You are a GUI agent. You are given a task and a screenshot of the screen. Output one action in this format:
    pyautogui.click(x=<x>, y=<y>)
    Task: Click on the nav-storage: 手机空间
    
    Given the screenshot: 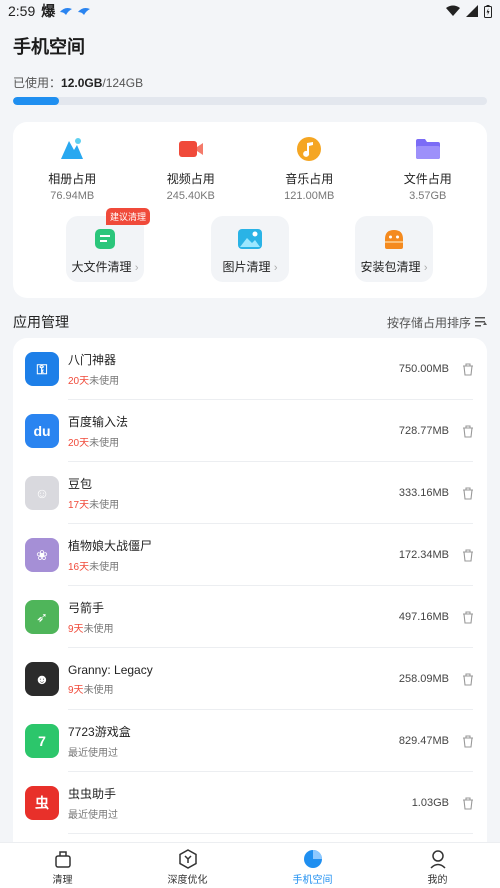 What is the action you would take?
    pyautogui.click(x=312, y=865)
    